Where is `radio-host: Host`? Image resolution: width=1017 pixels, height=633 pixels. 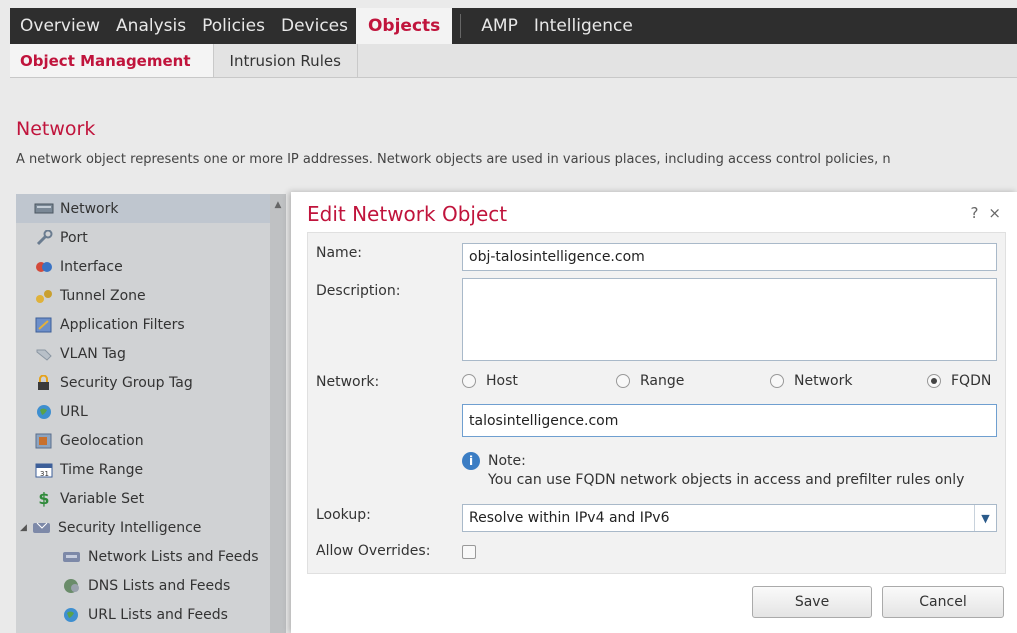 radio-host: Host is located at coordinates (490, 381).